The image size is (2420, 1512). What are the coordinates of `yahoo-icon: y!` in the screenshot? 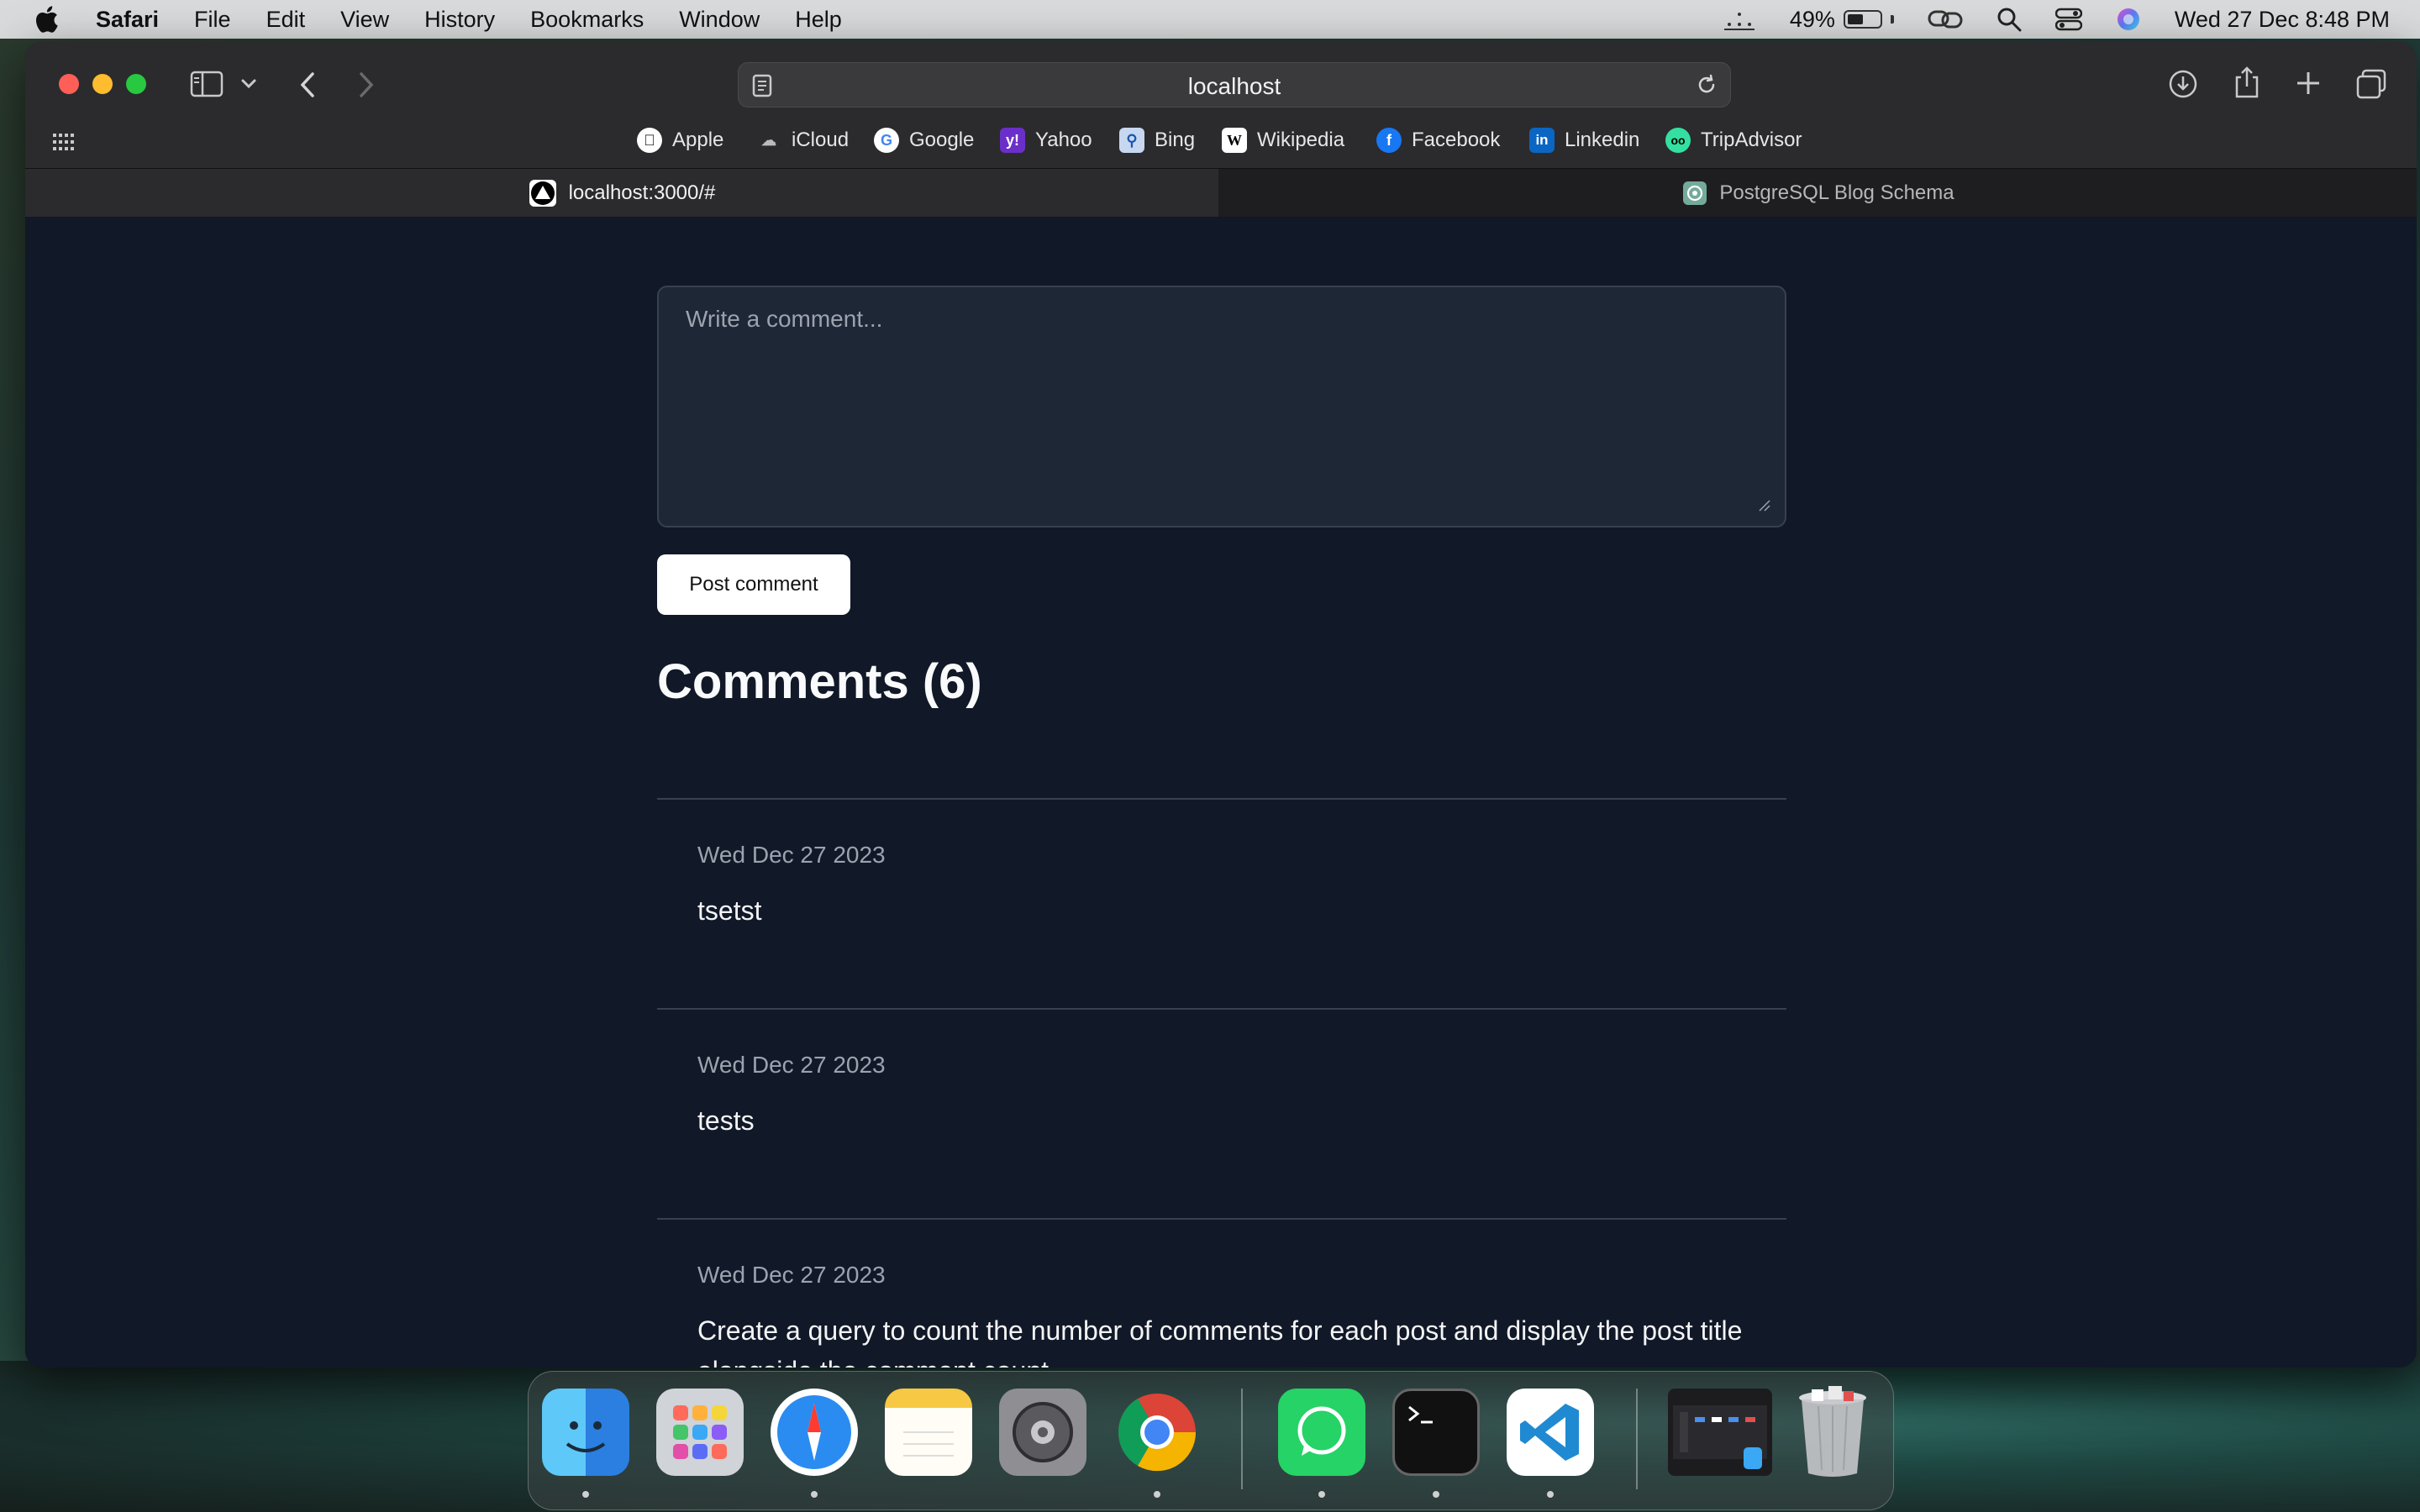 It's located at (1013, 140).